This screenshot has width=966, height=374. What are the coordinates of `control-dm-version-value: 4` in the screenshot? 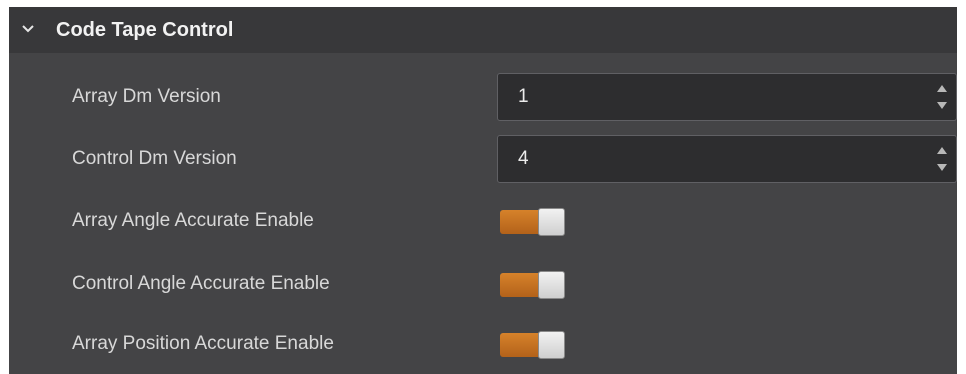 It's located at (523, 159).